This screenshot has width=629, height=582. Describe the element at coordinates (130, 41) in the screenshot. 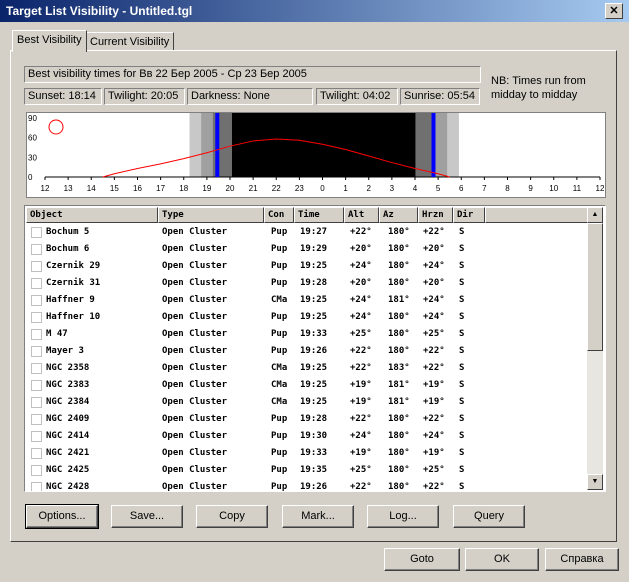

I see `tab-current-visibility: Current Visibility` at that location.